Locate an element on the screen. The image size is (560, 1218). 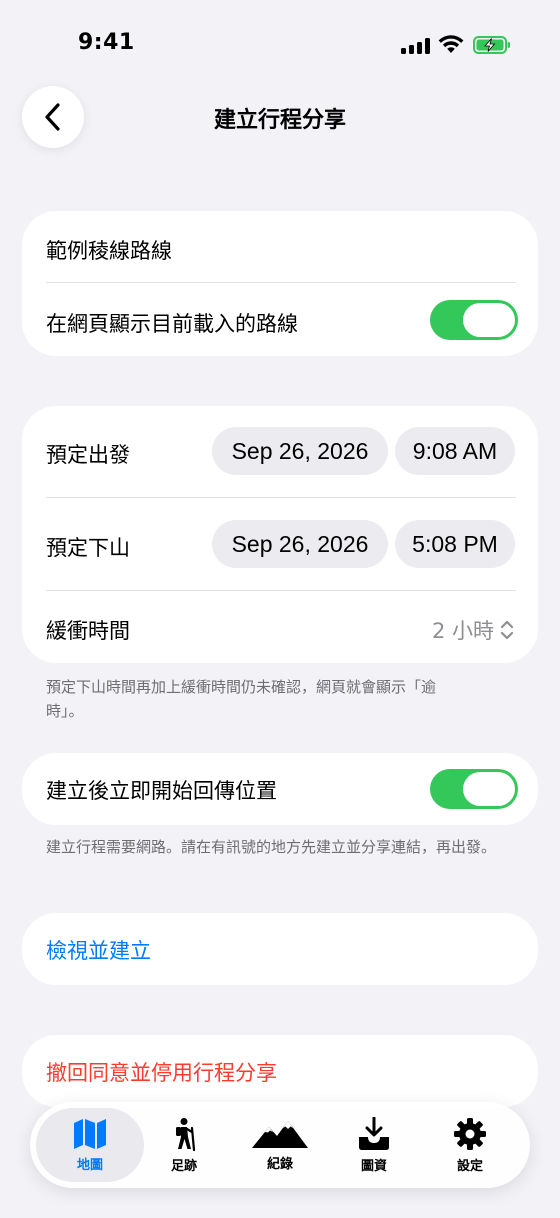
start-location-label: 建立後立即開始回傳位置 is located at coordinates (161, 791).